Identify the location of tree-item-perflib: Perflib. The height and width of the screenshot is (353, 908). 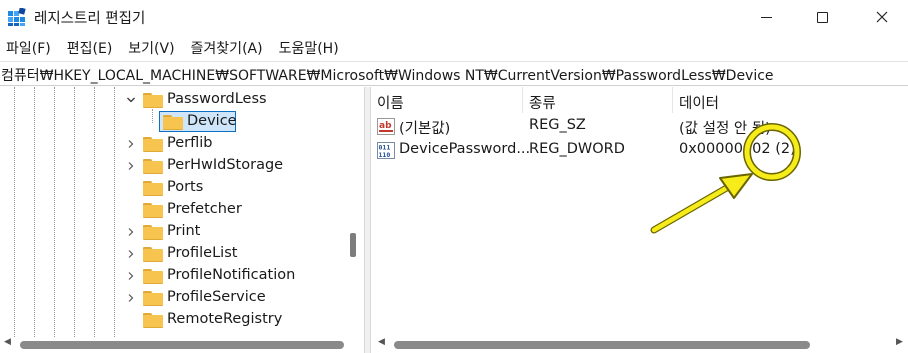
(182, 144).